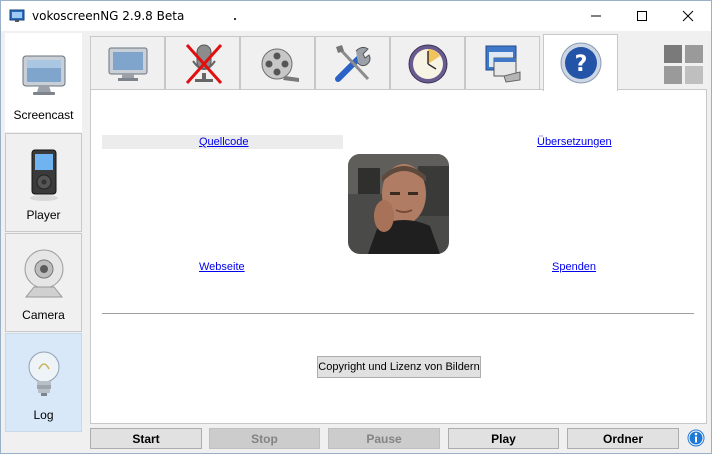 The image size is (712, 454). I want to click on maximize-button, so click(642, 16).